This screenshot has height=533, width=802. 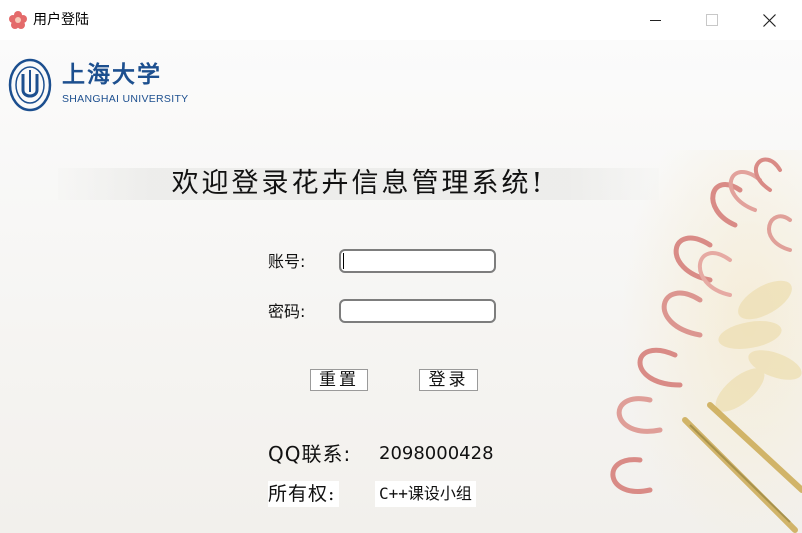 What do you see at coordinates (304, 494) in the screenshot?
I see `owner-label: 所有权:` at bounding box center [304, 494].